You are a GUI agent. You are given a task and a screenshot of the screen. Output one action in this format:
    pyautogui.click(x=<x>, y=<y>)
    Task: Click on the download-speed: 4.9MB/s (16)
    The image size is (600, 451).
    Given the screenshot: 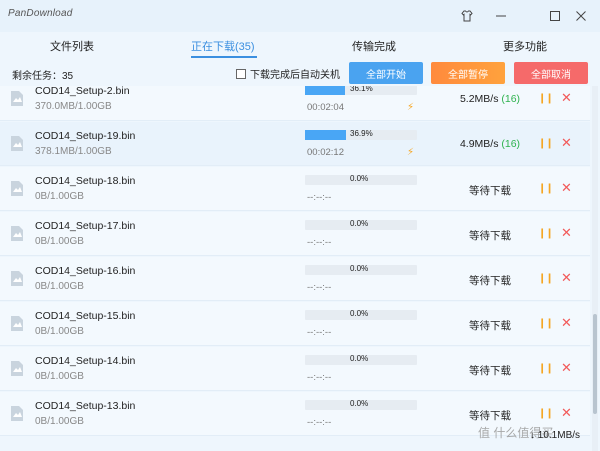 What is the action you would take?
    pyautogui.click(x=490, y=144)
    